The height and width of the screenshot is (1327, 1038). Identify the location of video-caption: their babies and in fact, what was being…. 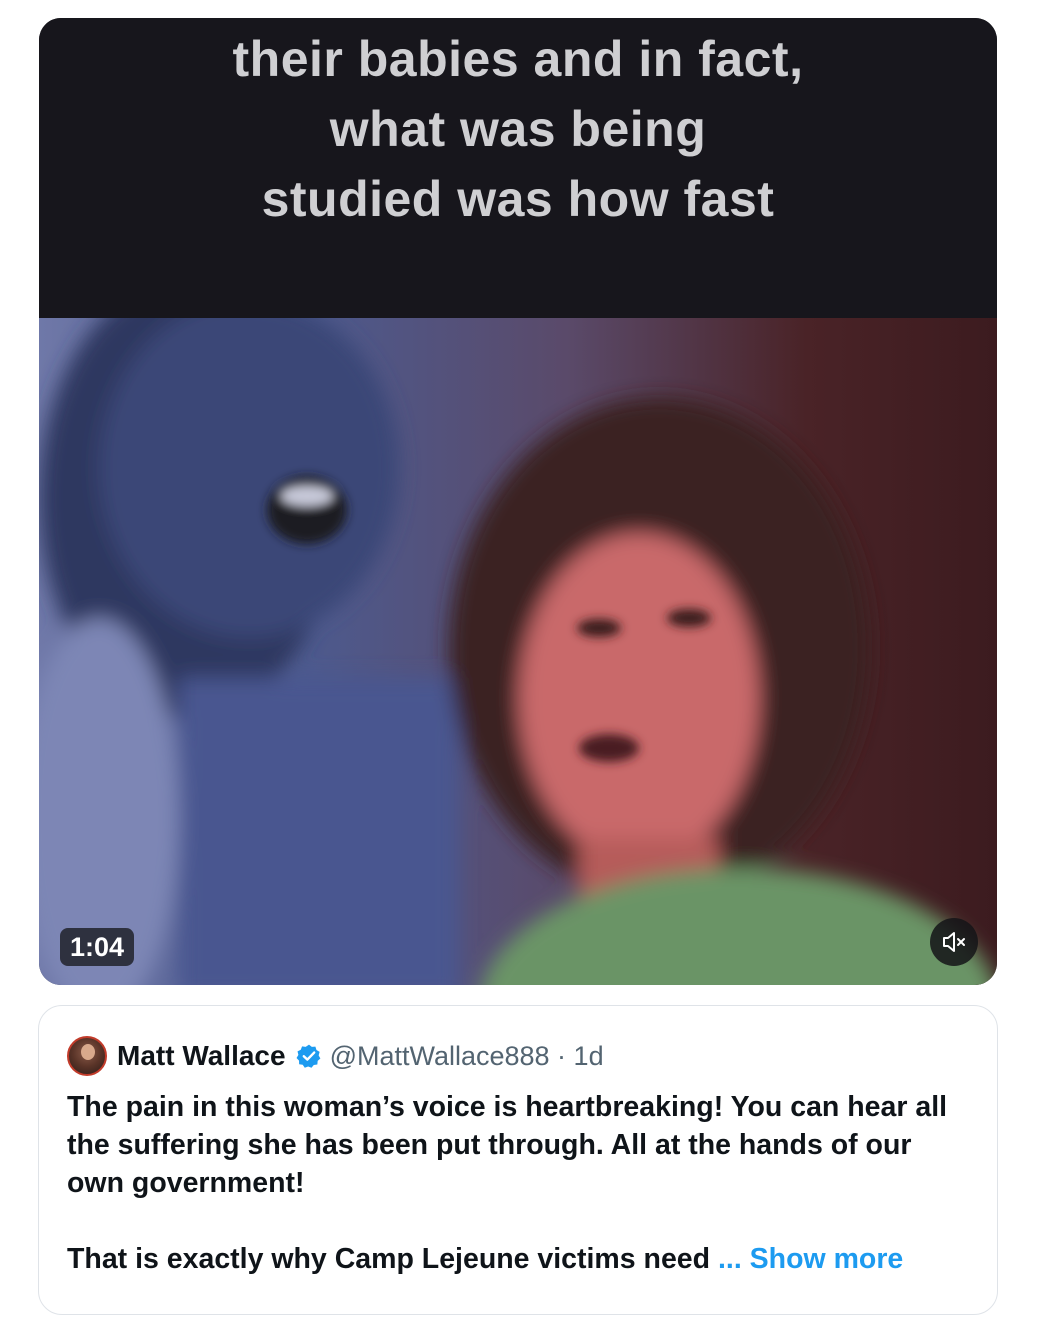
(518, 129).